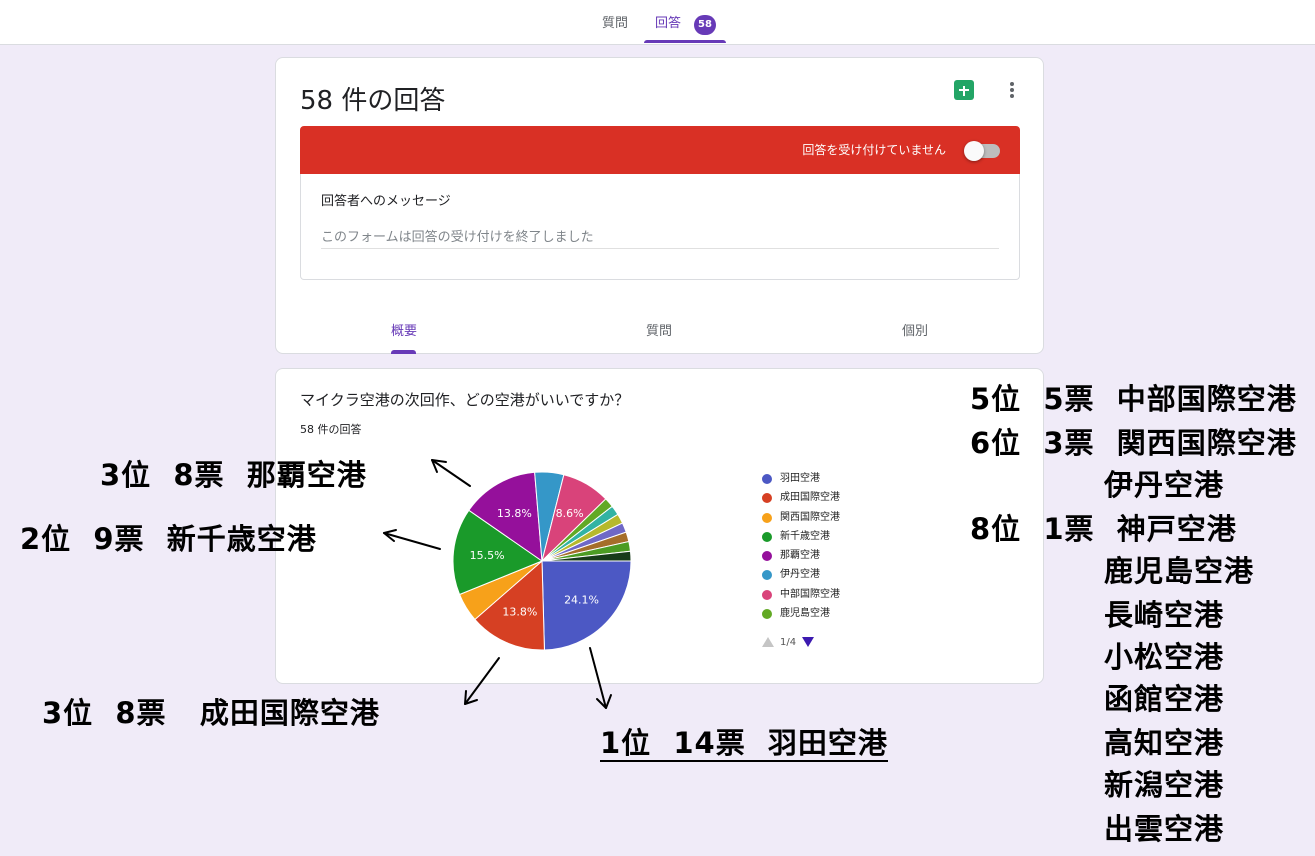 The image size is (1315, 856). What do you see at coordinates (1164, 743) in the screenshot?
I see `annotation-kochi: 高知空港` at bounding box center [1164, 743].